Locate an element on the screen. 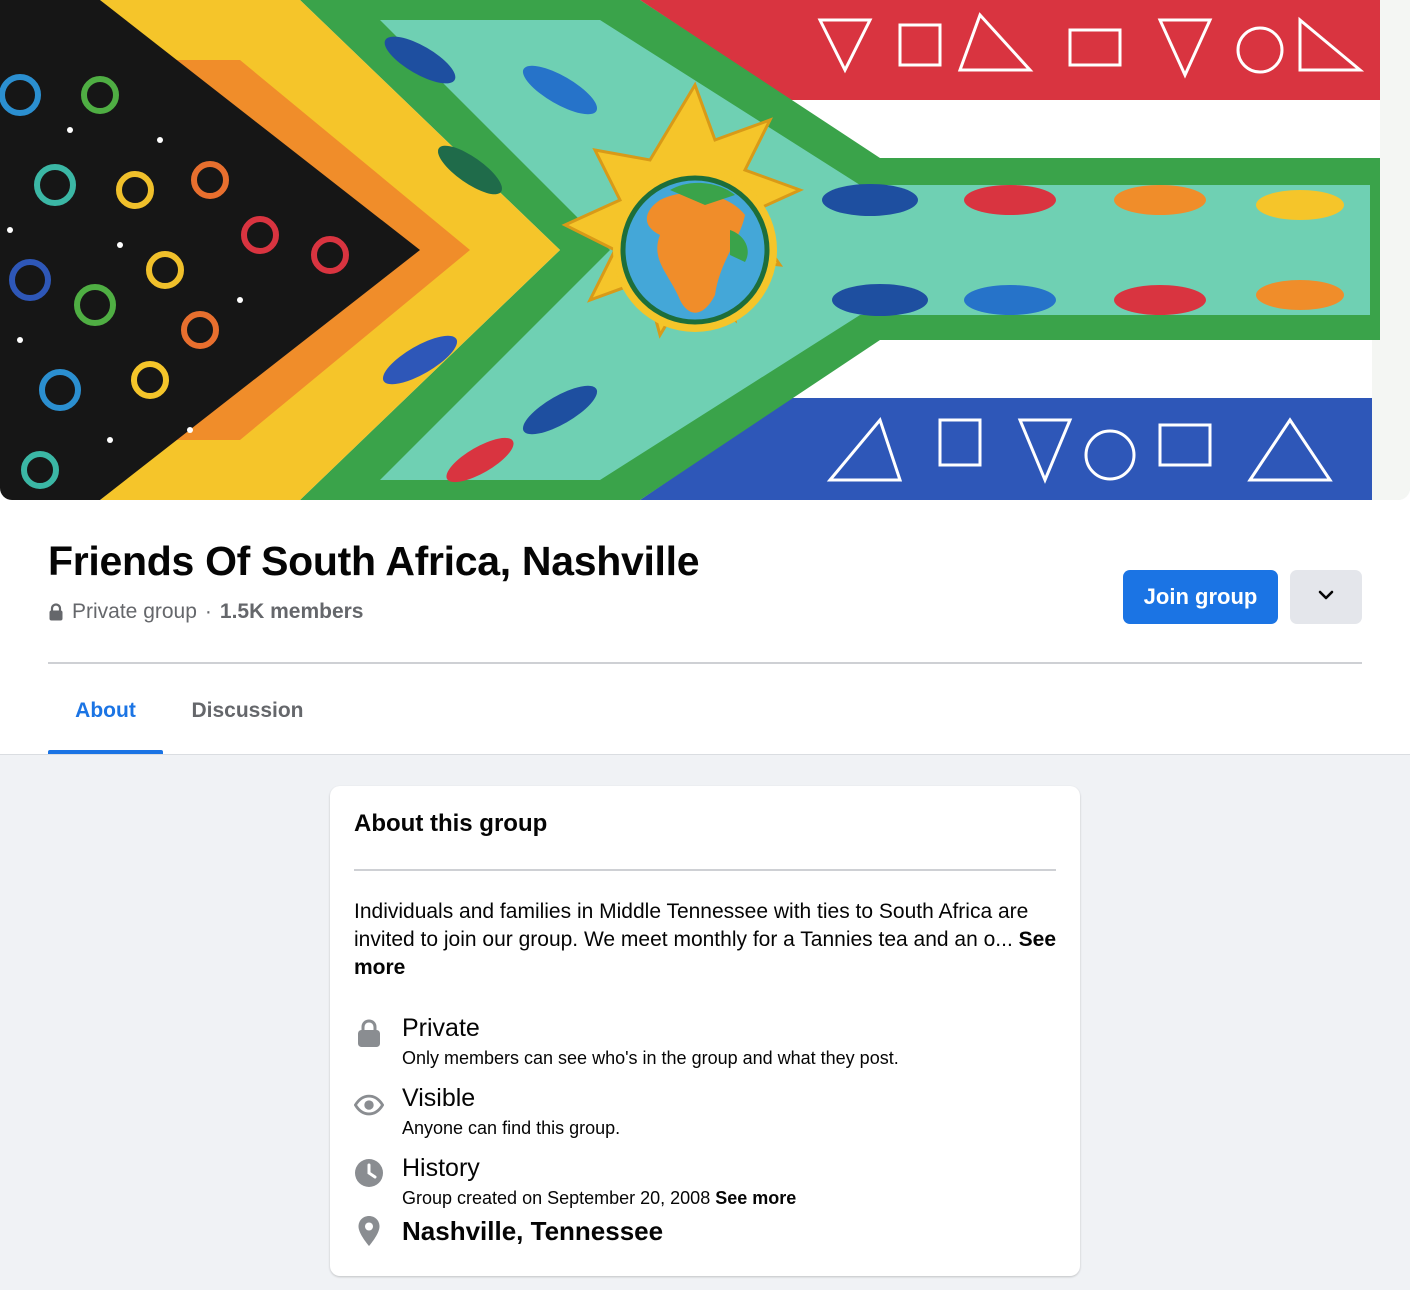 This screenshot has height=1290, width=1410. history-see-more-link: See more is located at coordinates (755, 1198).